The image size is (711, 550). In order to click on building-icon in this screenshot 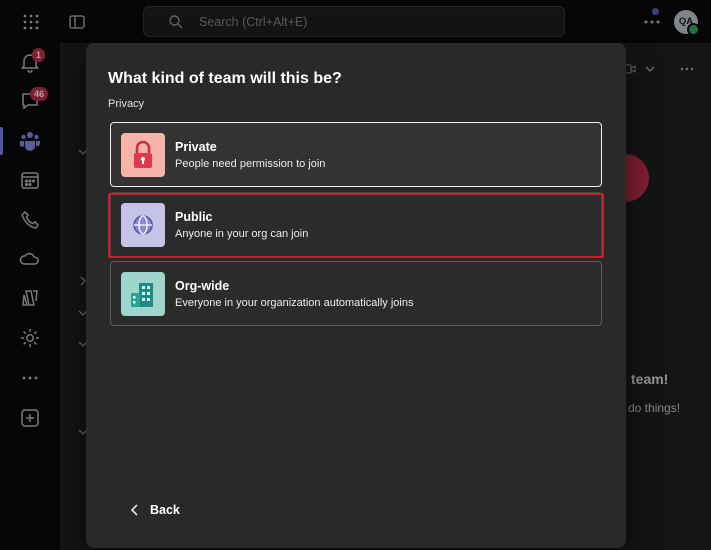, I will do `click(143, 294)`.